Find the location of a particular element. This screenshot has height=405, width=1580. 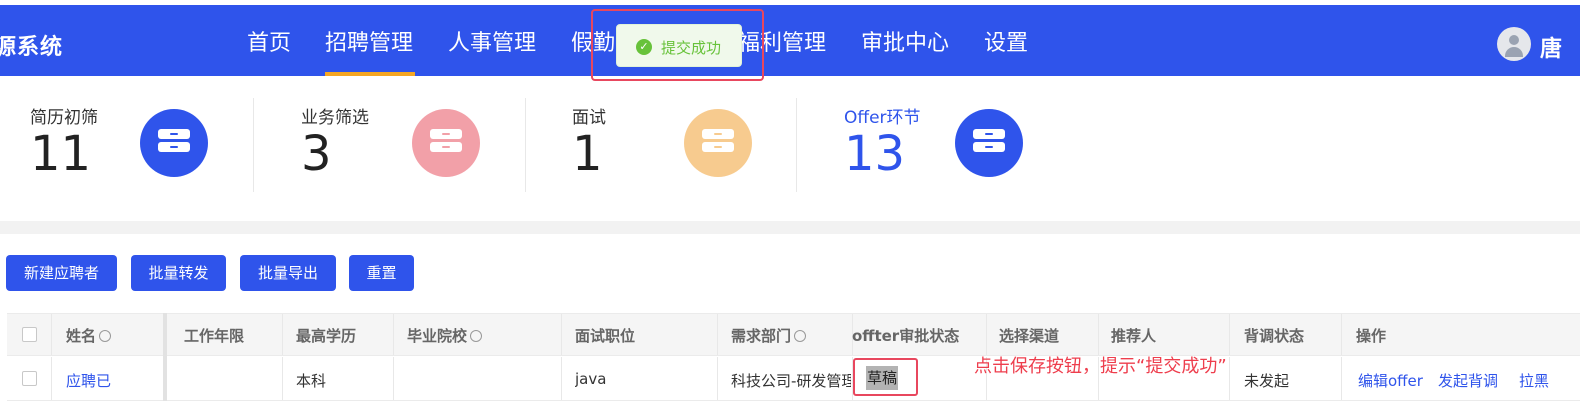

column-header-position: 面试职位 is located at coordinates (605, 336).